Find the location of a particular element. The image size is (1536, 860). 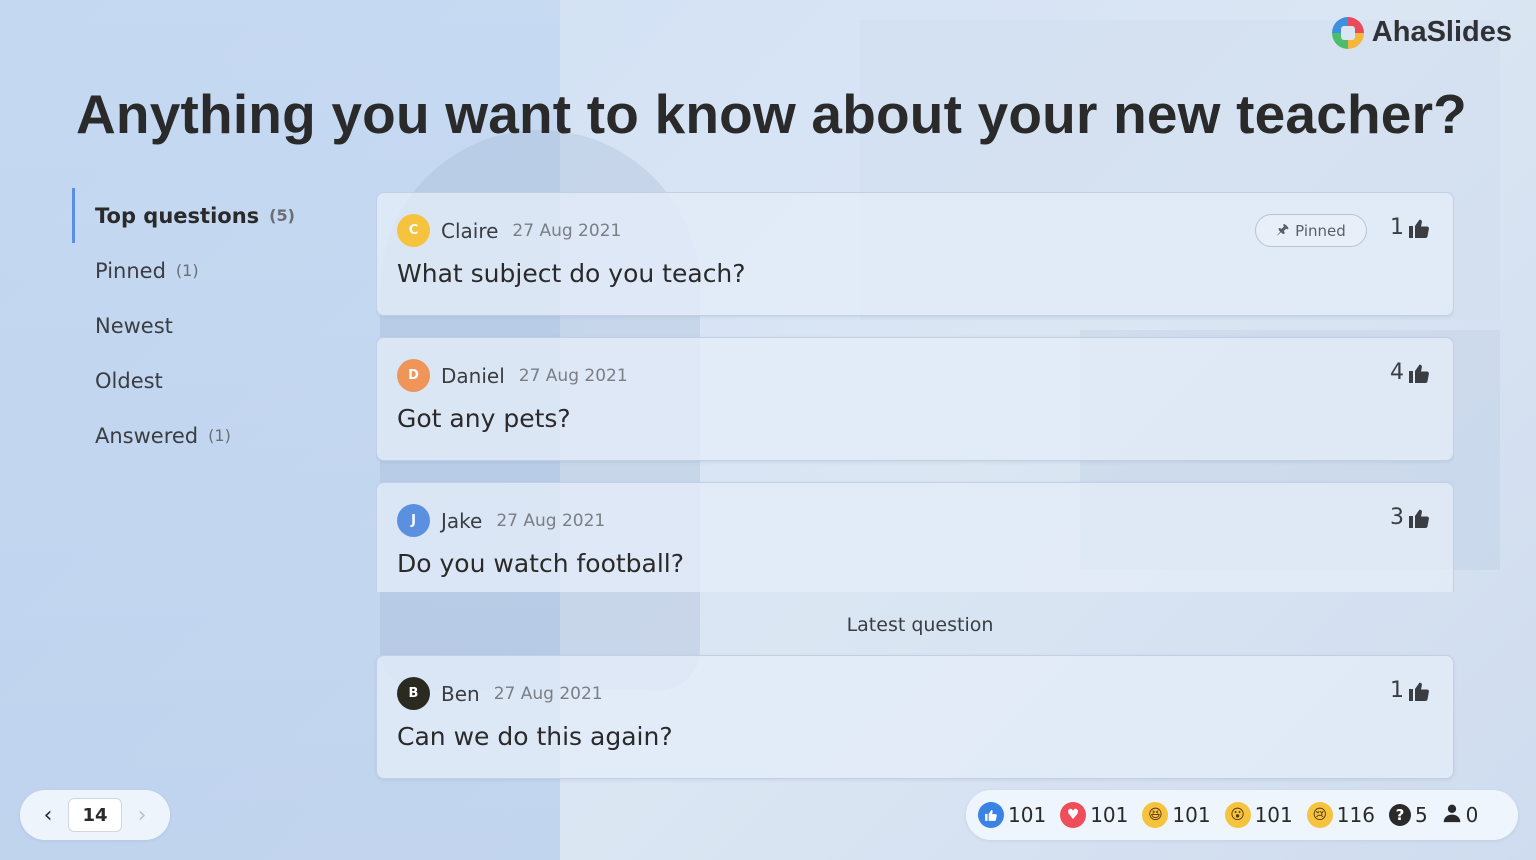

sidebar-item-count: (5) is located at coordinates (282, 215).